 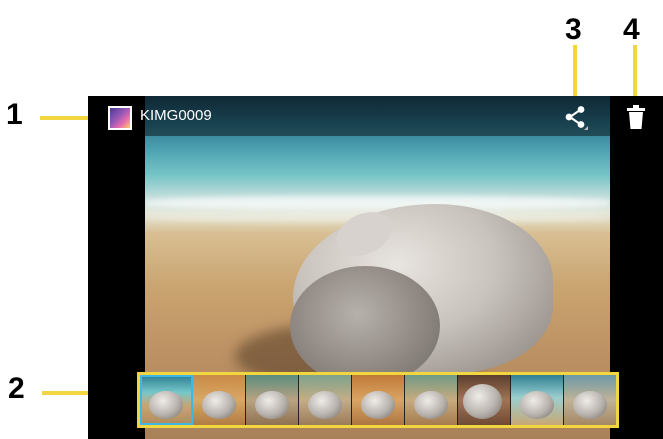 What do you see at coordinates (575, 74) in the screenshot?
I see `callout-3-line` at bounding box center [575, 74].